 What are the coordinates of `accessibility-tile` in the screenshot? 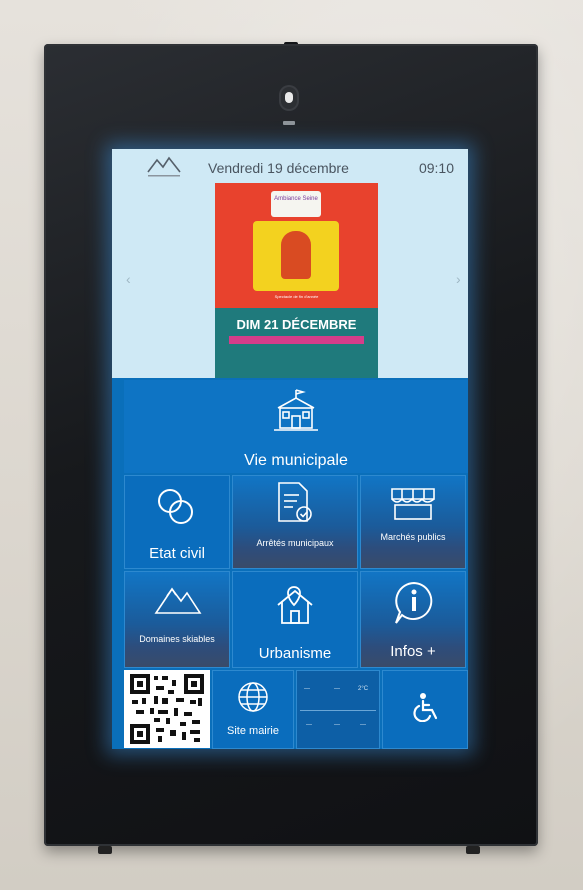 It's located at (425, 709).